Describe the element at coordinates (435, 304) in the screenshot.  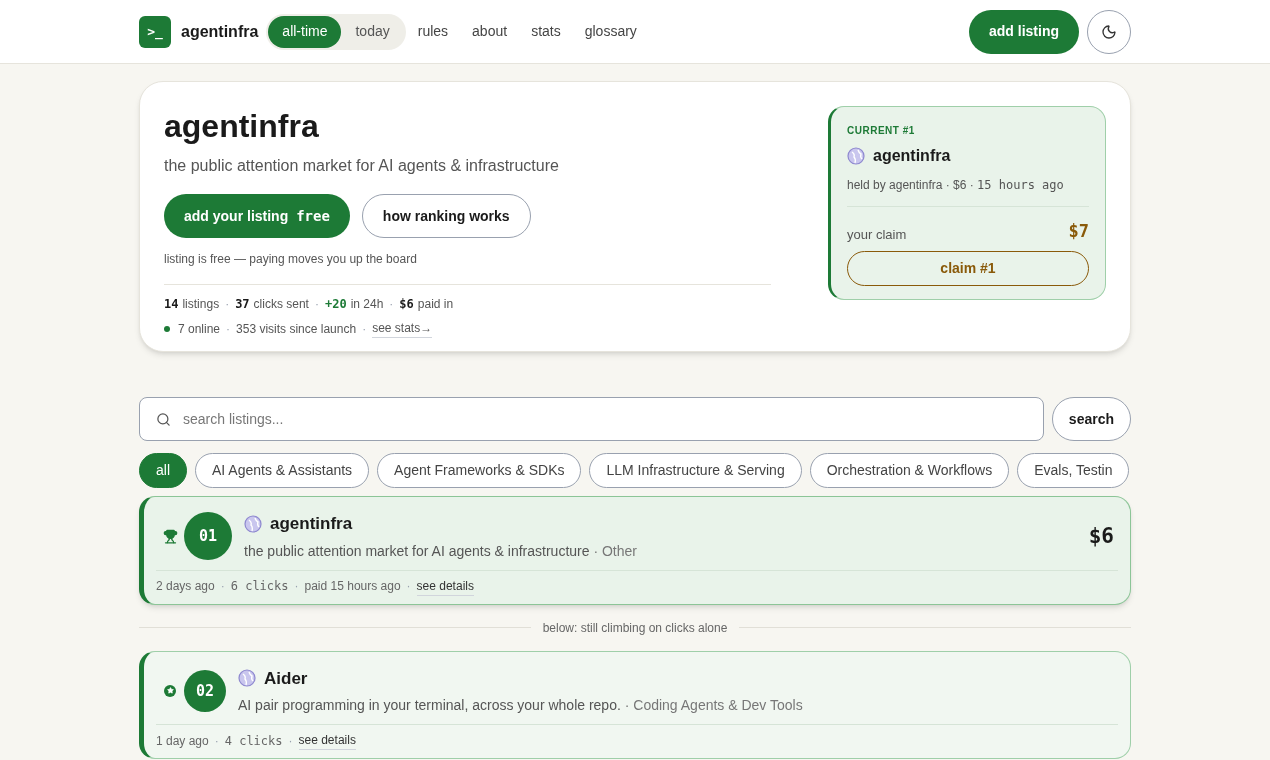
I see `stat-label: paid in` at that location.